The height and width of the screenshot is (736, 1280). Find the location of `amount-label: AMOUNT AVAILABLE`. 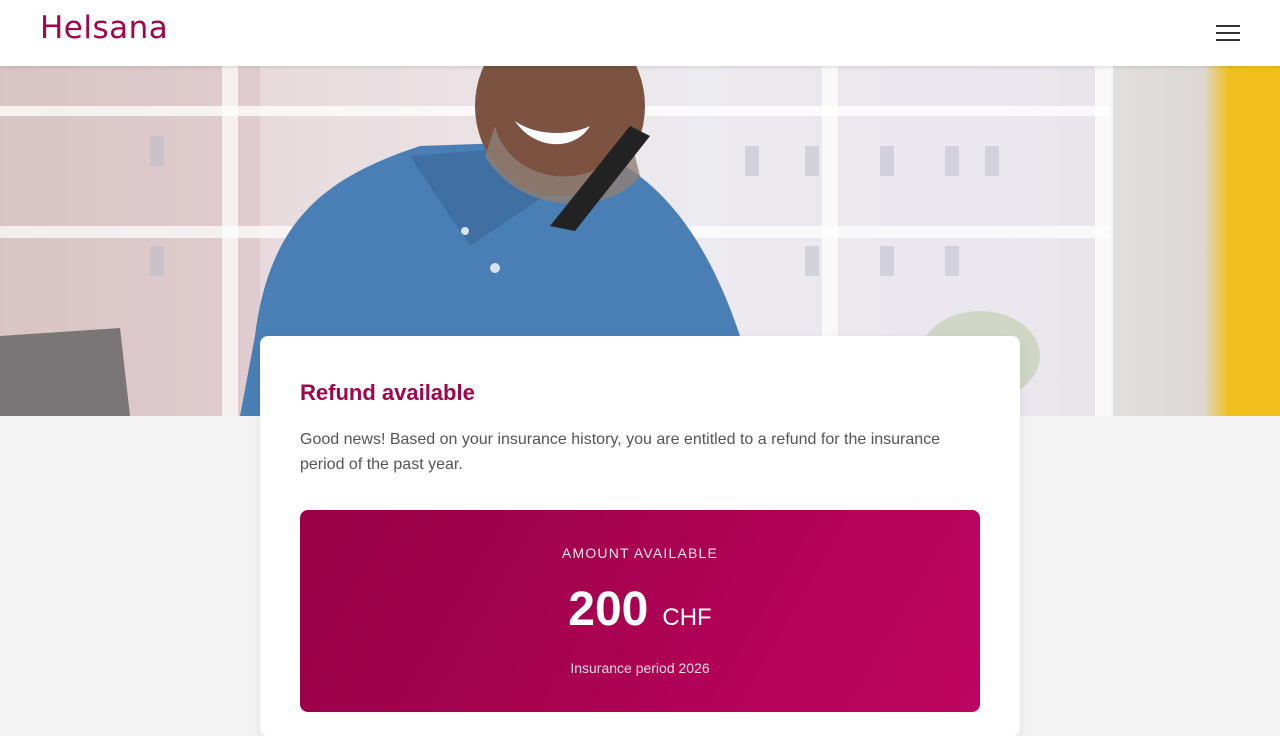

amount-label: AMOUNT AVAILABLE is located at coordinates (640, 553).